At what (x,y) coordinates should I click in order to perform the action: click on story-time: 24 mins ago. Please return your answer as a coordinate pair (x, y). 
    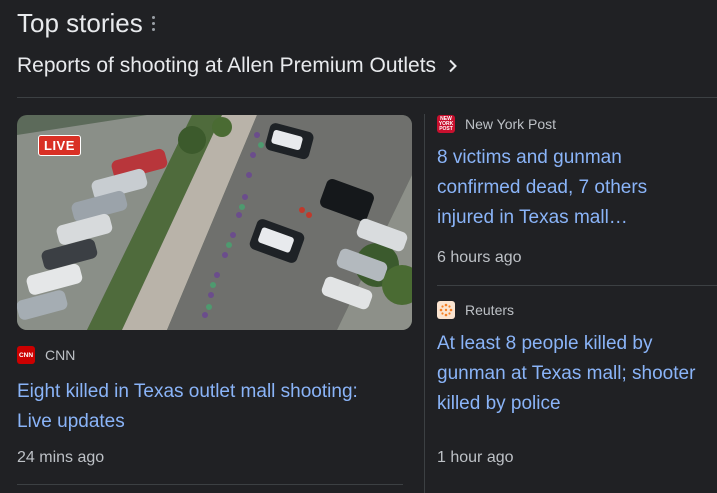
    Looking at the image, I should click on (61, 457).